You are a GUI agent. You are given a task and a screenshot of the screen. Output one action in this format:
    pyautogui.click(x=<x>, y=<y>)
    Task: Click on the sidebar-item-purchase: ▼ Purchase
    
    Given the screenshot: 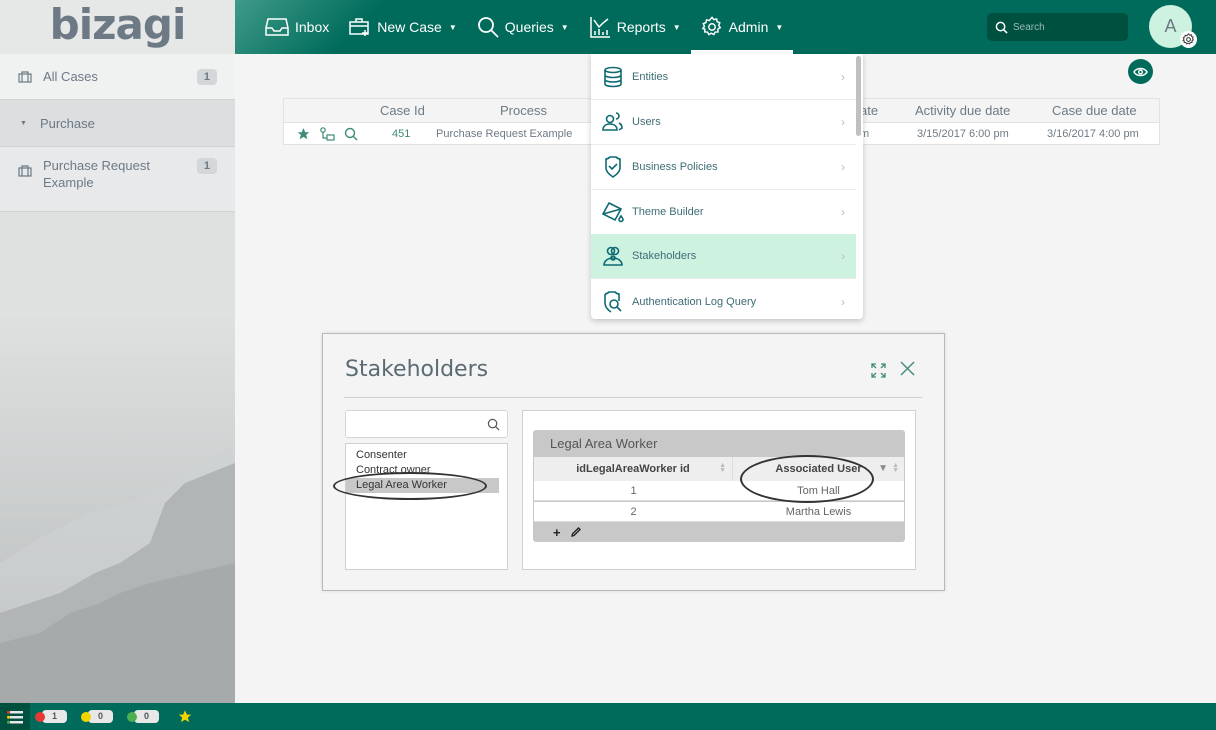 What is the action you would take?
    pyautogui.click(x=117, y=123)
    